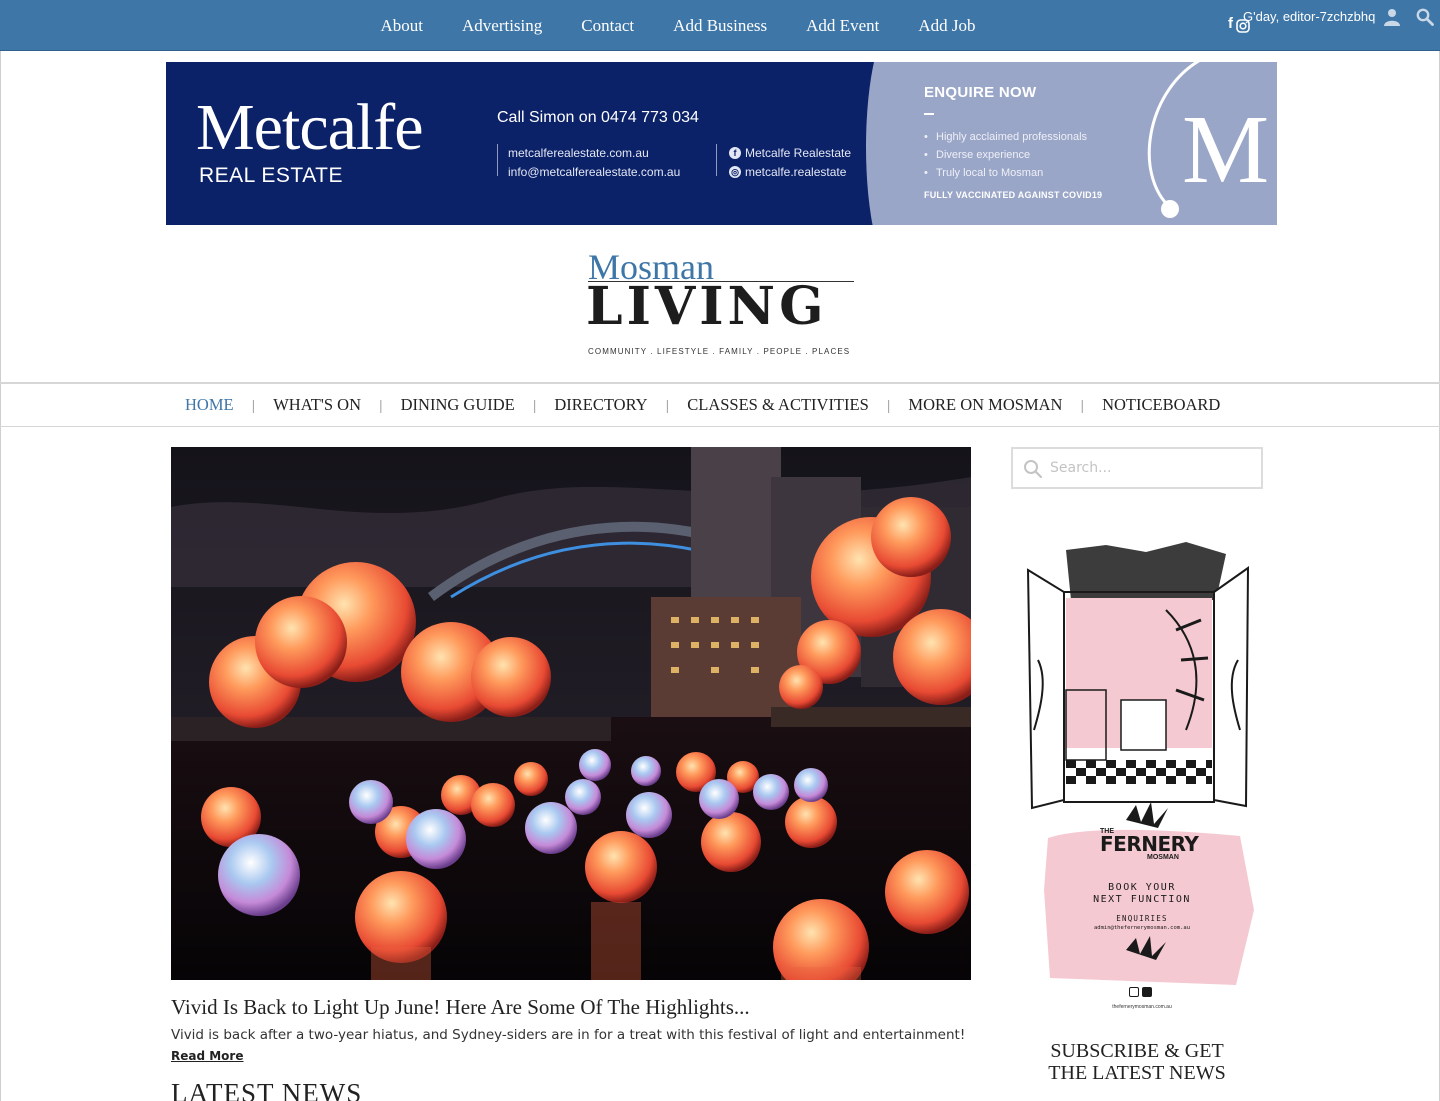 Image resolution: width=1440 pixels, height=1101 pixels. What do you see at coordinates (798, 153) in the screenshot?
I see `banner-facebook-label: Metcalfe Realestate` at bounding box center [798, 153].